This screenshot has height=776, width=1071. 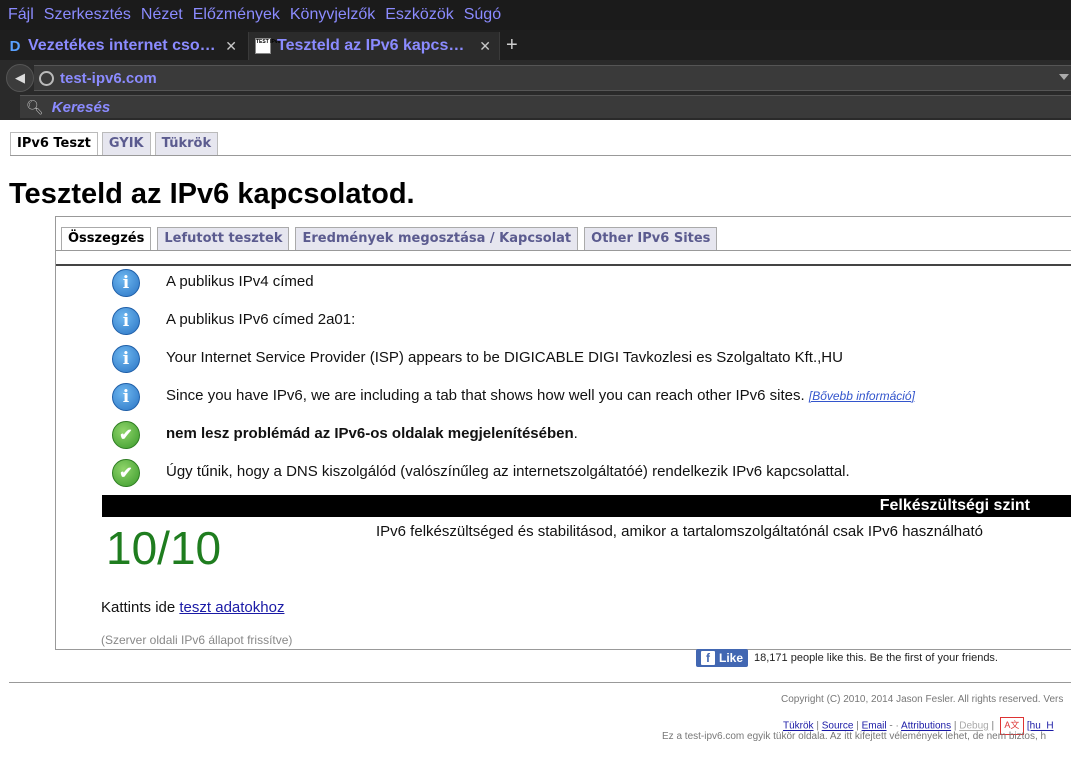 I want to click on new-tab-icon: +, so click(x=512, y=45).